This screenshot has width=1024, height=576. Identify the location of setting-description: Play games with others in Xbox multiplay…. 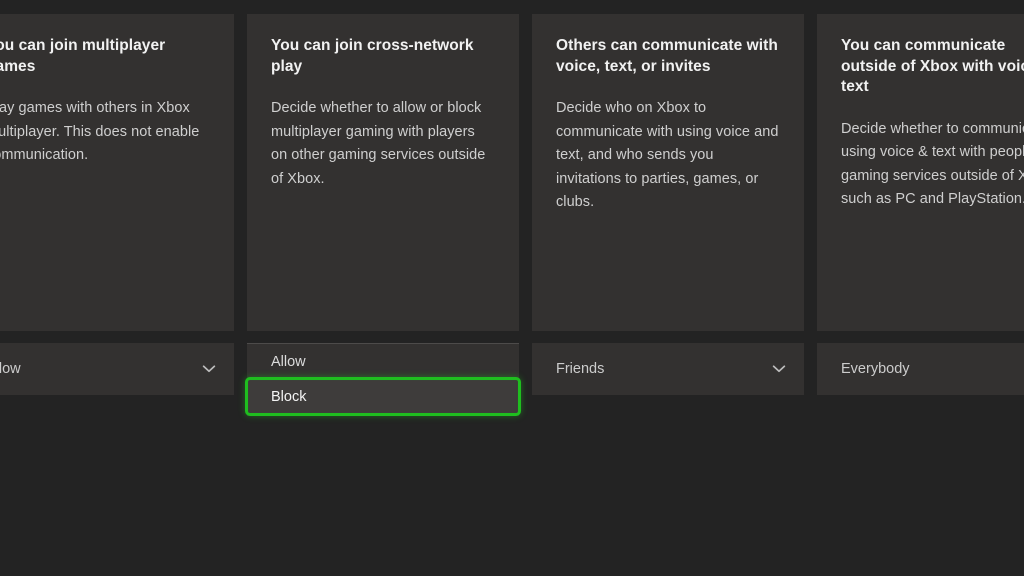
(100, 132).